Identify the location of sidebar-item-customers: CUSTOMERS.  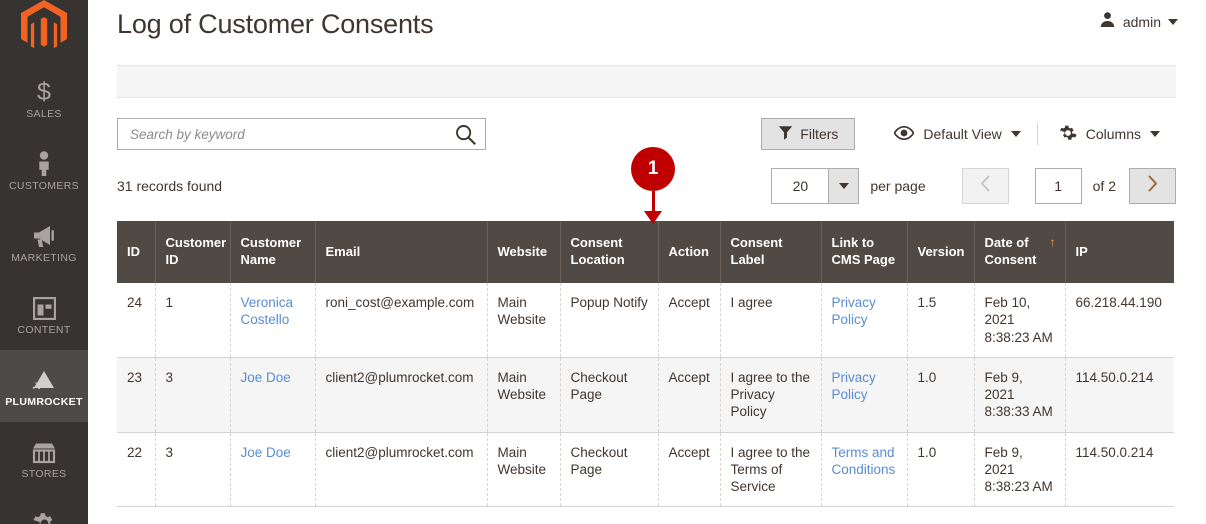
(44, 170).